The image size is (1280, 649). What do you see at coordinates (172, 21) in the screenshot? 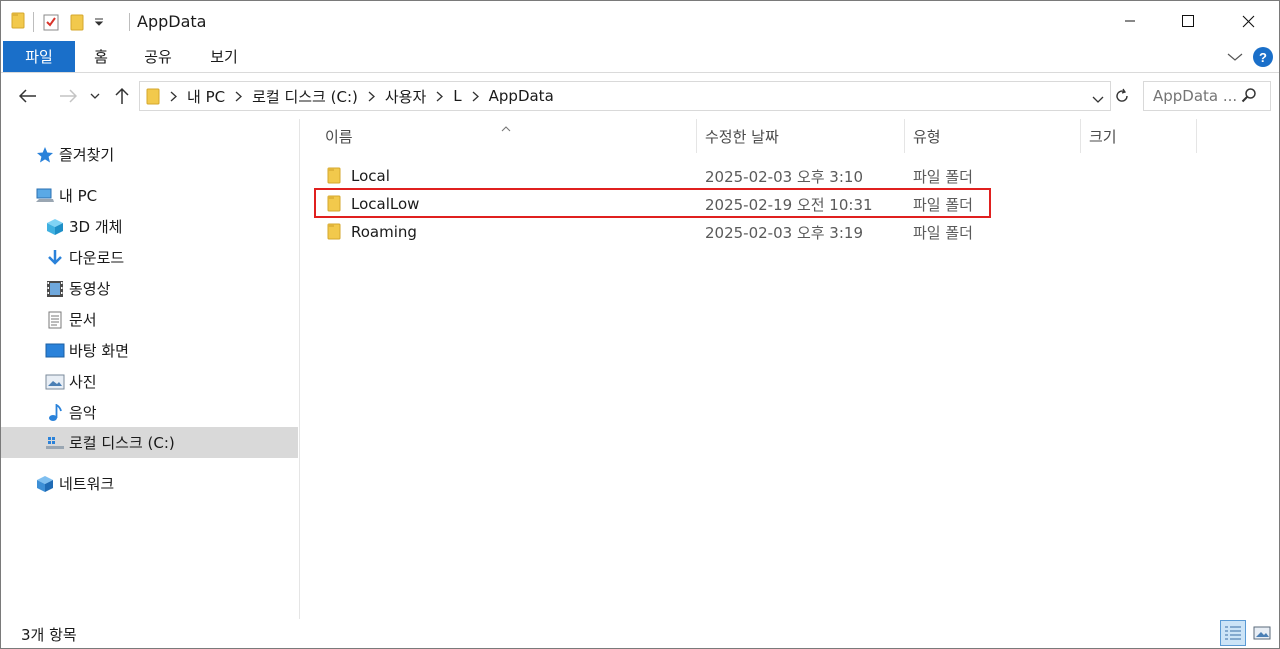
I see `window-title: AppData` at bounding box center [172, 21].